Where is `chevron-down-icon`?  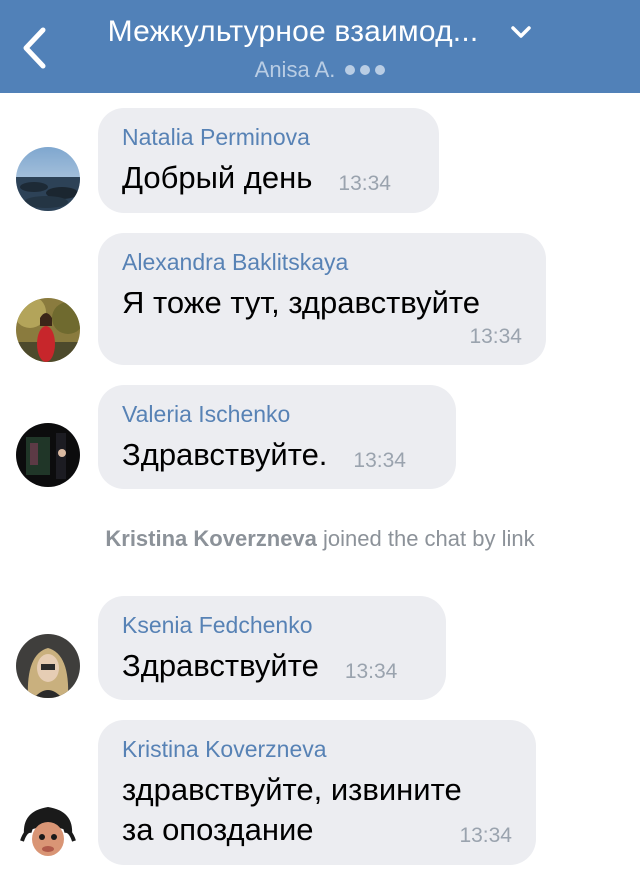
chevron-down-icon is located at coordinates (521, 32).